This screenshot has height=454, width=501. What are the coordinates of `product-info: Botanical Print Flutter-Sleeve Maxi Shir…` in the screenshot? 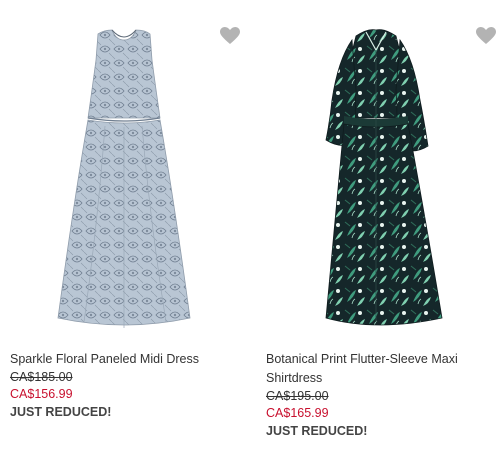 It's located at (382, 395).